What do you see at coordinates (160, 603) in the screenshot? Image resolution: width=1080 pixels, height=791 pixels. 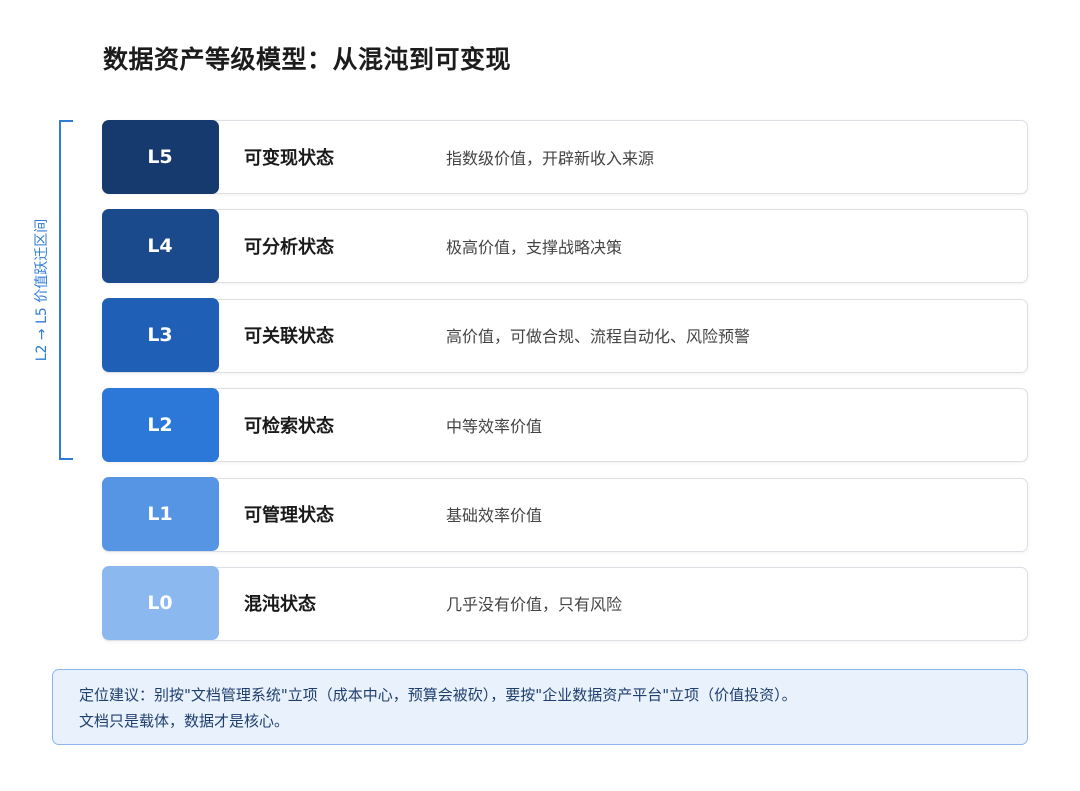 I see `level-badge: L0` at bounding box center [160, 603].